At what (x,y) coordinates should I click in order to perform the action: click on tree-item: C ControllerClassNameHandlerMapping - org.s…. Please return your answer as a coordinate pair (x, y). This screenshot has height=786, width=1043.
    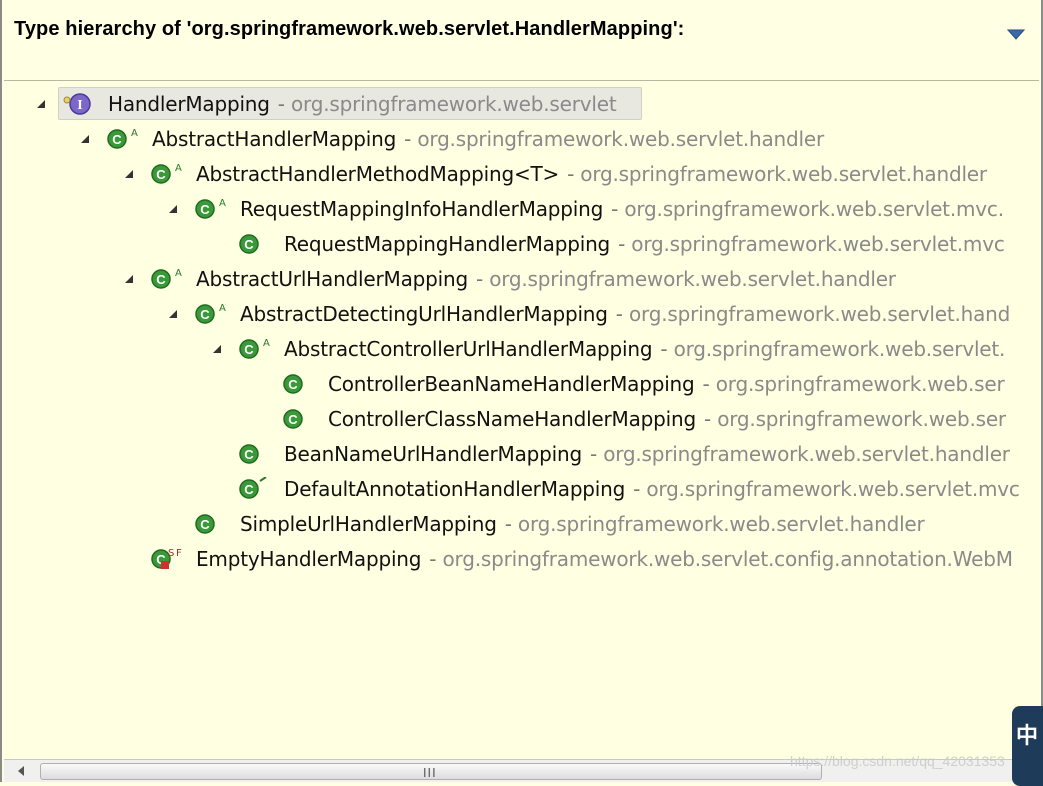
    Looking at the image, I should click on (630, 418).